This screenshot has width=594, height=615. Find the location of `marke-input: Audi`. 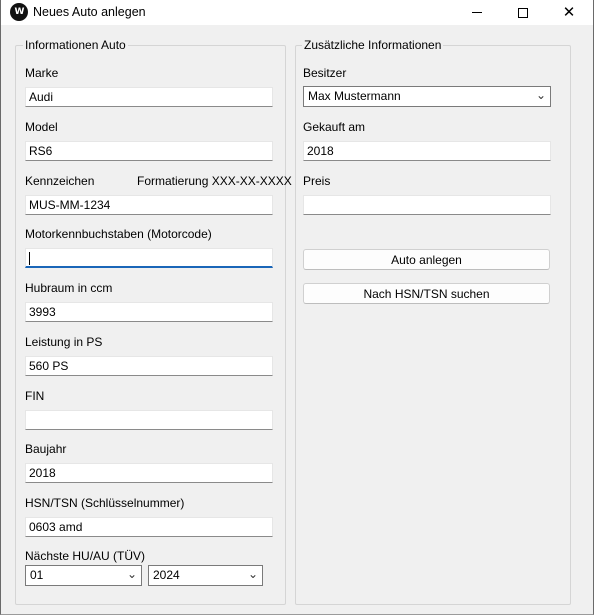

marke-input: Audi is located at coordinates (149, 97).